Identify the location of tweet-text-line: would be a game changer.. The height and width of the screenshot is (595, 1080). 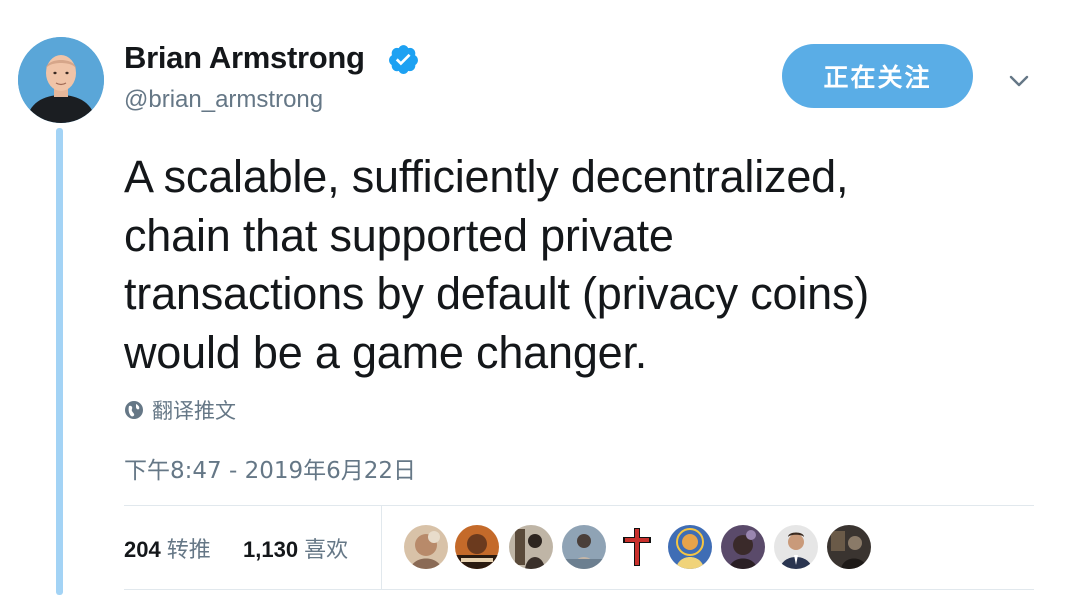
(386, 352).